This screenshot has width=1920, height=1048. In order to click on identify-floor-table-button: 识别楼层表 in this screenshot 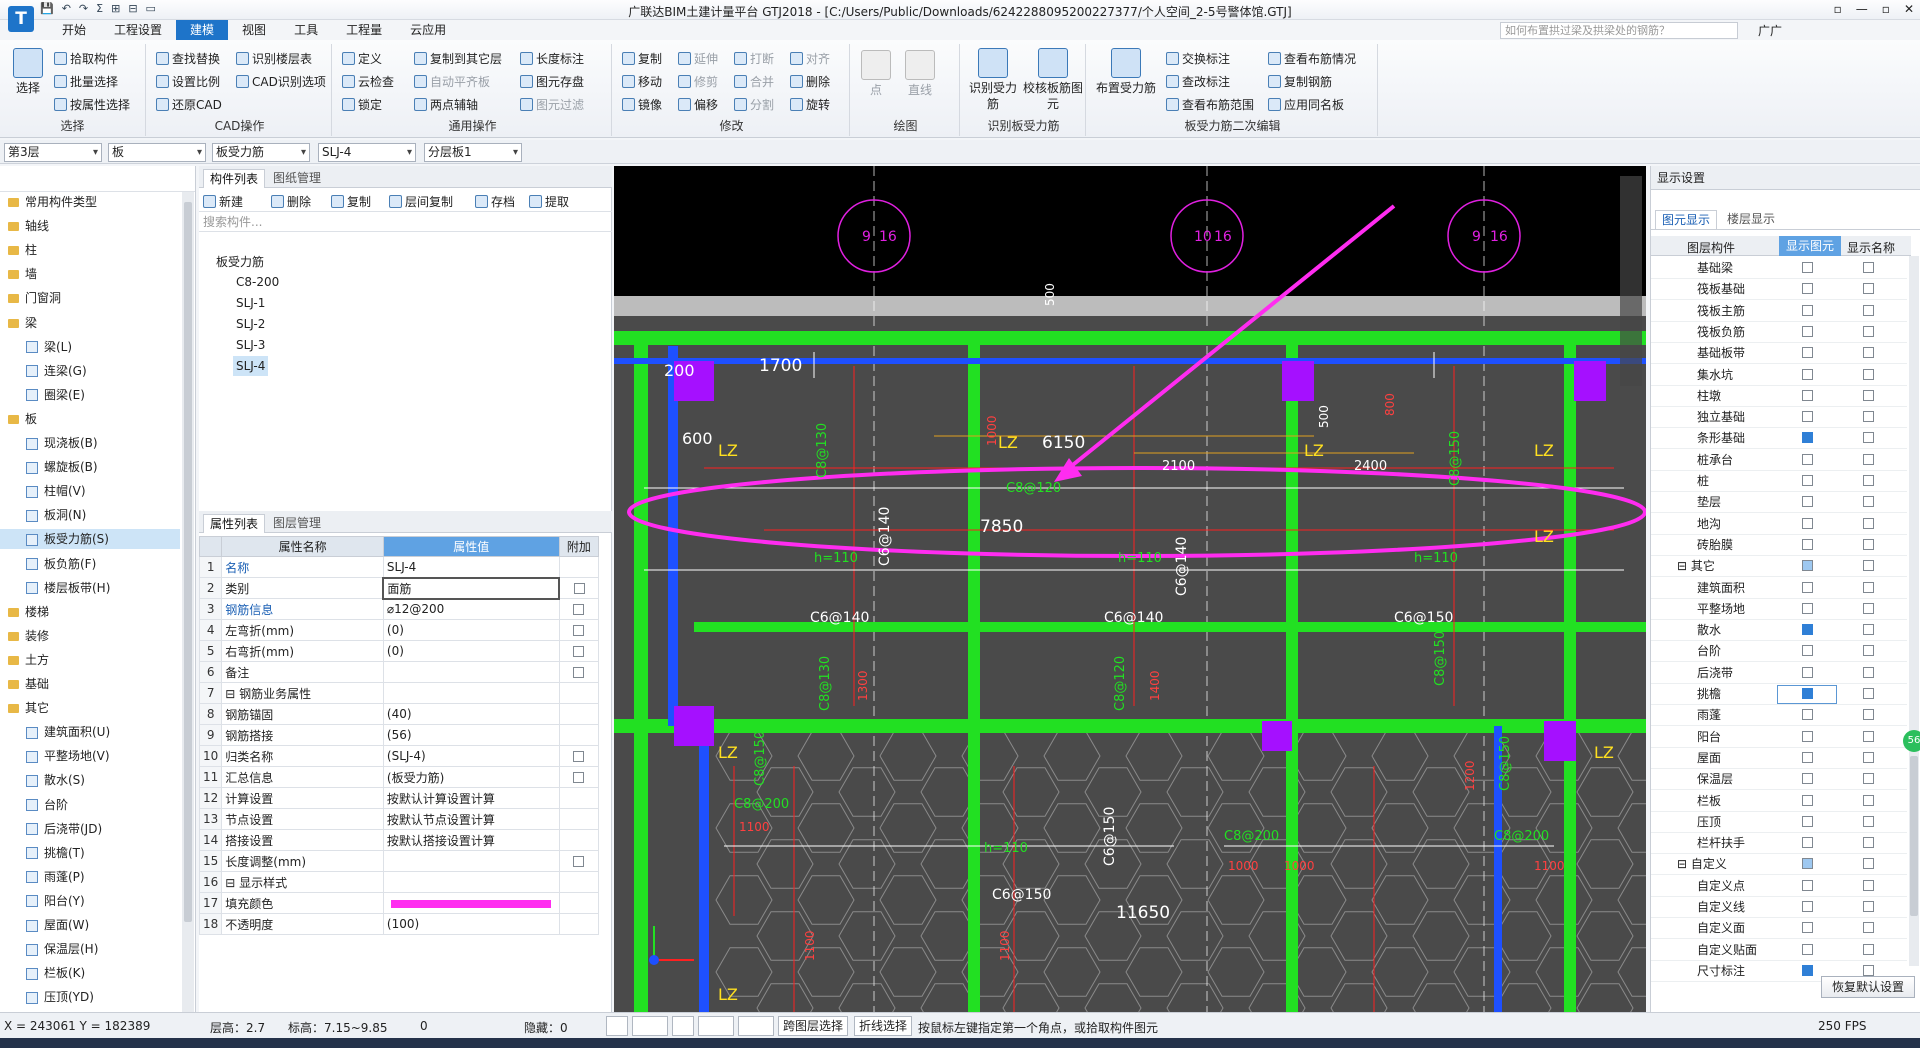, I will do `click(274, 58)`.